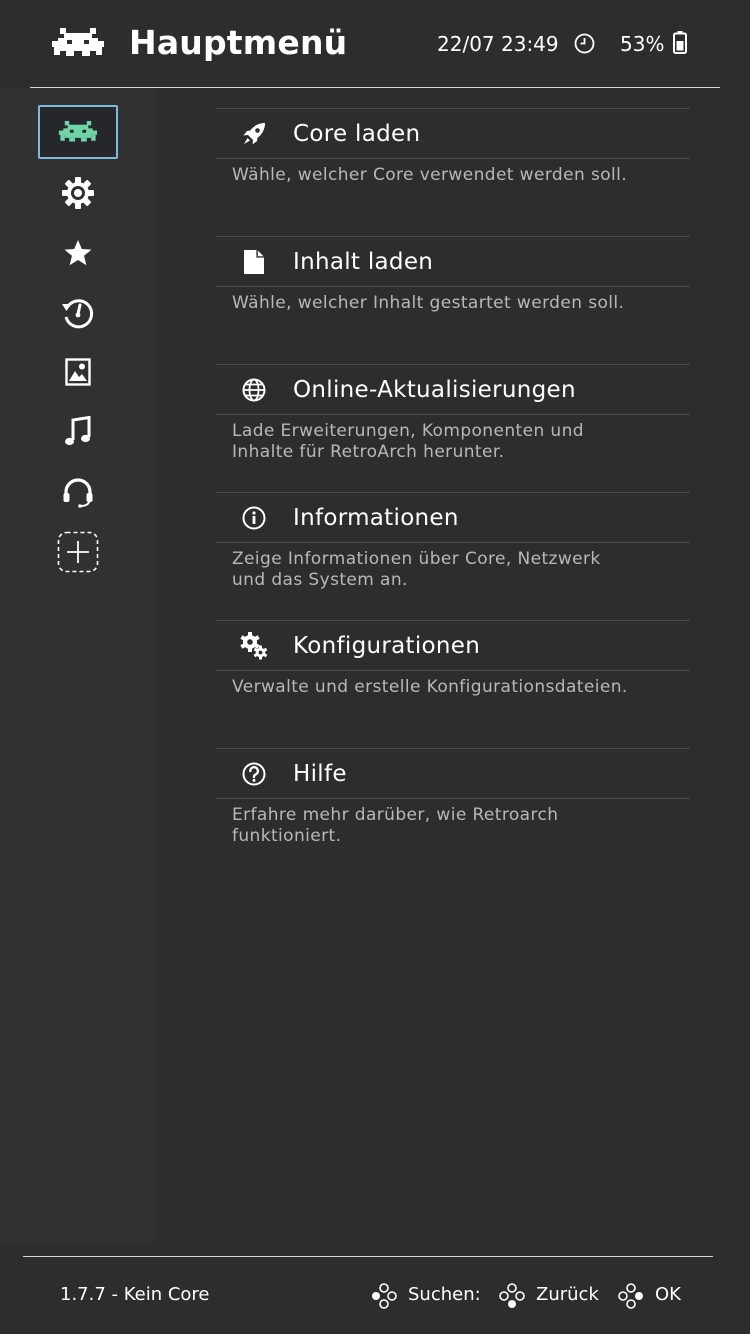 The image size is (750, 1334). What do you see at coordinates (642, 44) in the screenshot?
I see `battery-text: 53%` at bounding box center [642, 44].